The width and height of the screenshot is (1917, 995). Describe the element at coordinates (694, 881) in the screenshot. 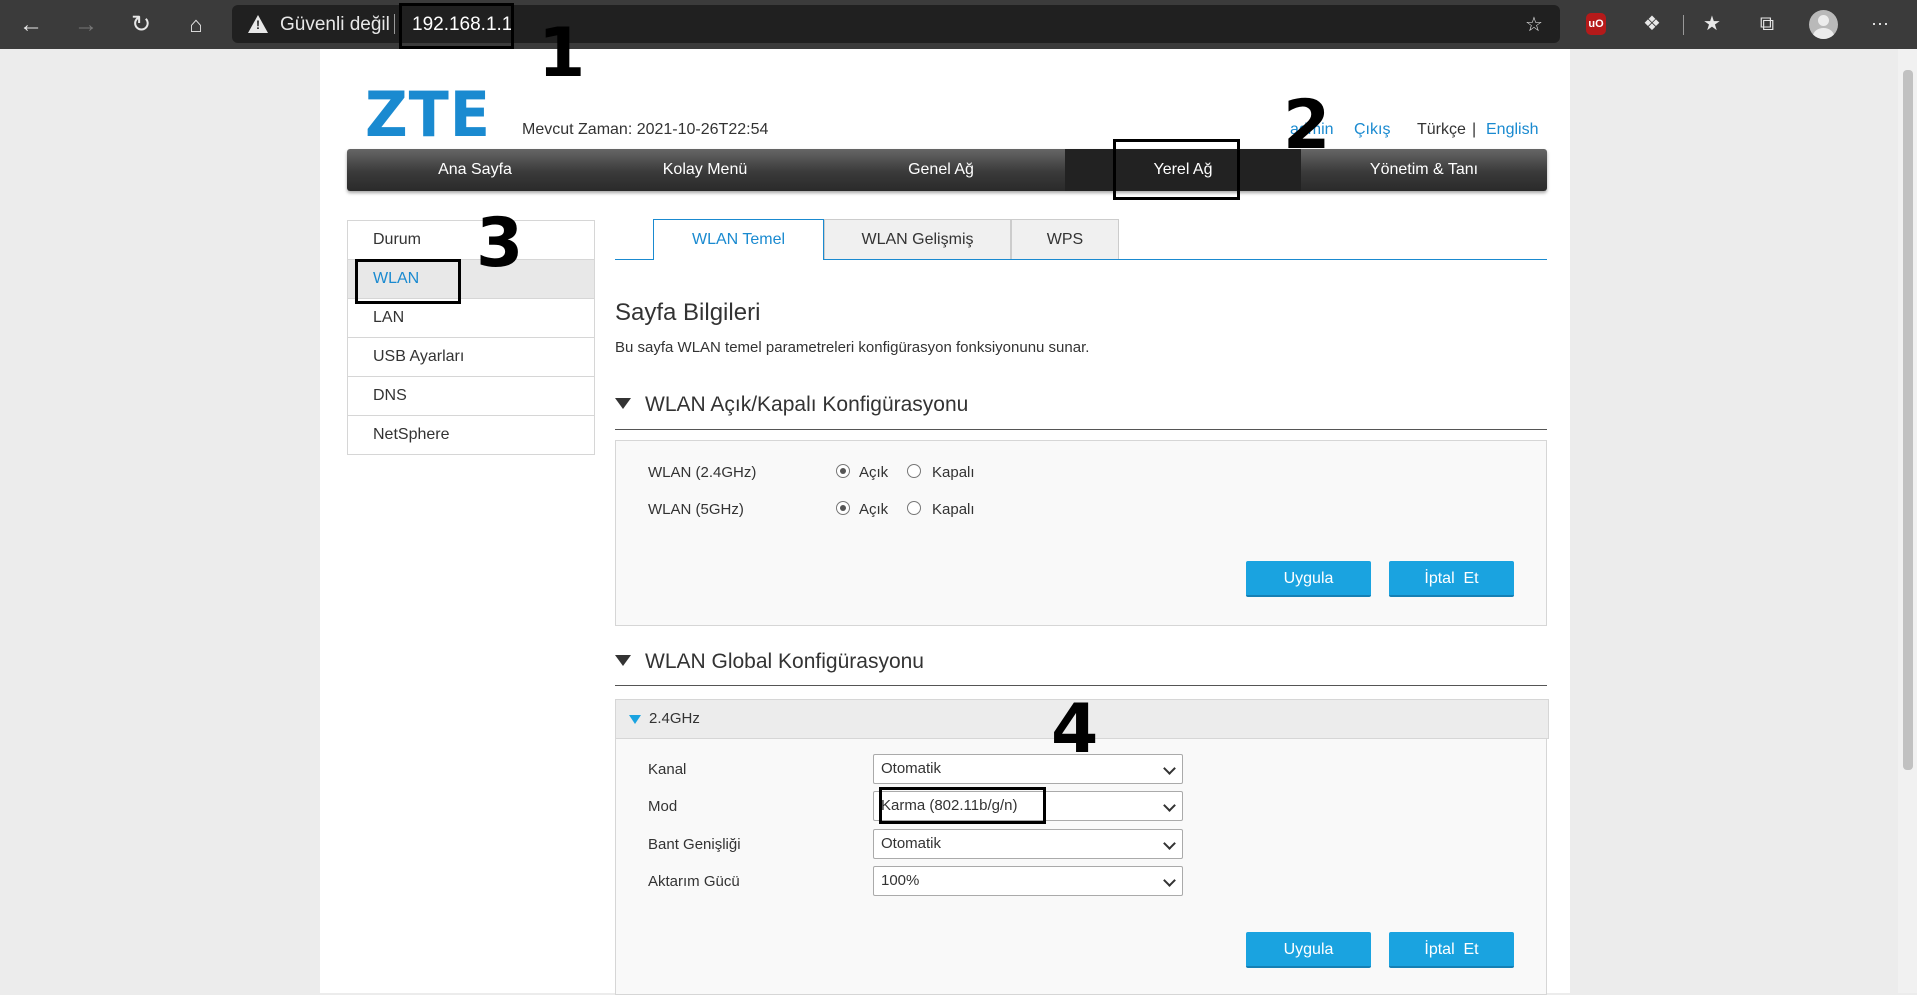

I see `aktarim-gucu-label: Aktarım Gücü` at that location.